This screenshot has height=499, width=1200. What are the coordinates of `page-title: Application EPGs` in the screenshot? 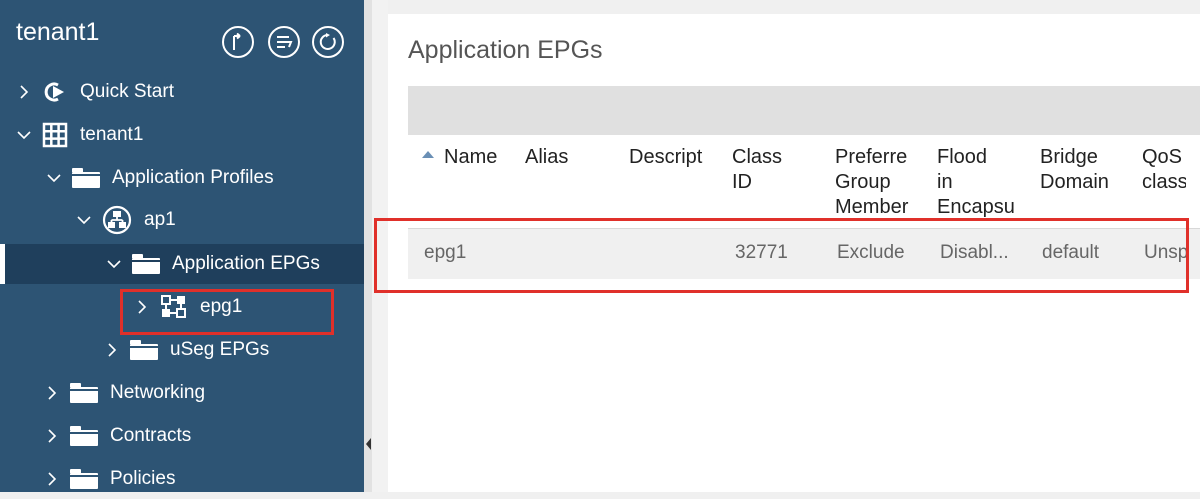 It's located at (505, 50).